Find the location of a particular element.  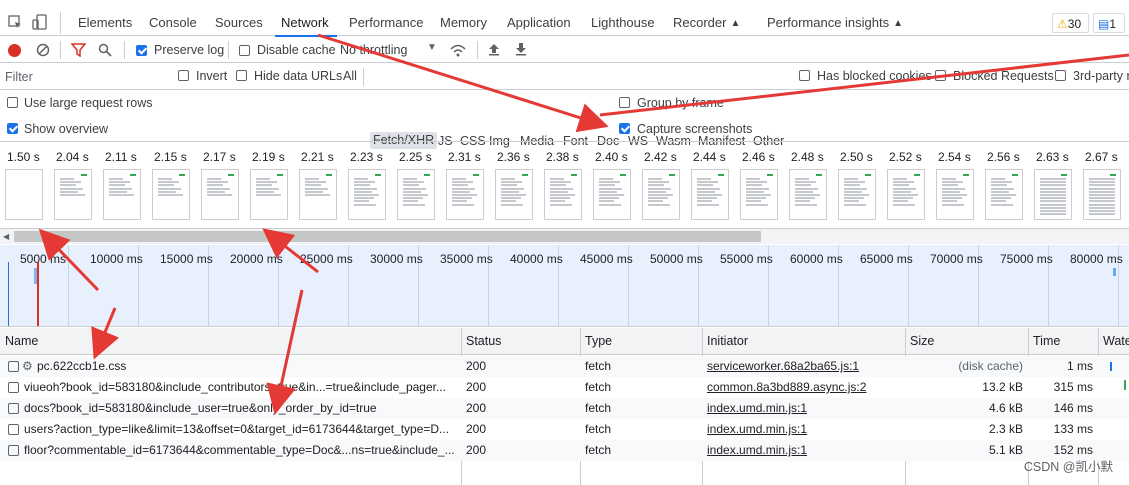

tab-performance: Performance is located at coordinates (386, 18).